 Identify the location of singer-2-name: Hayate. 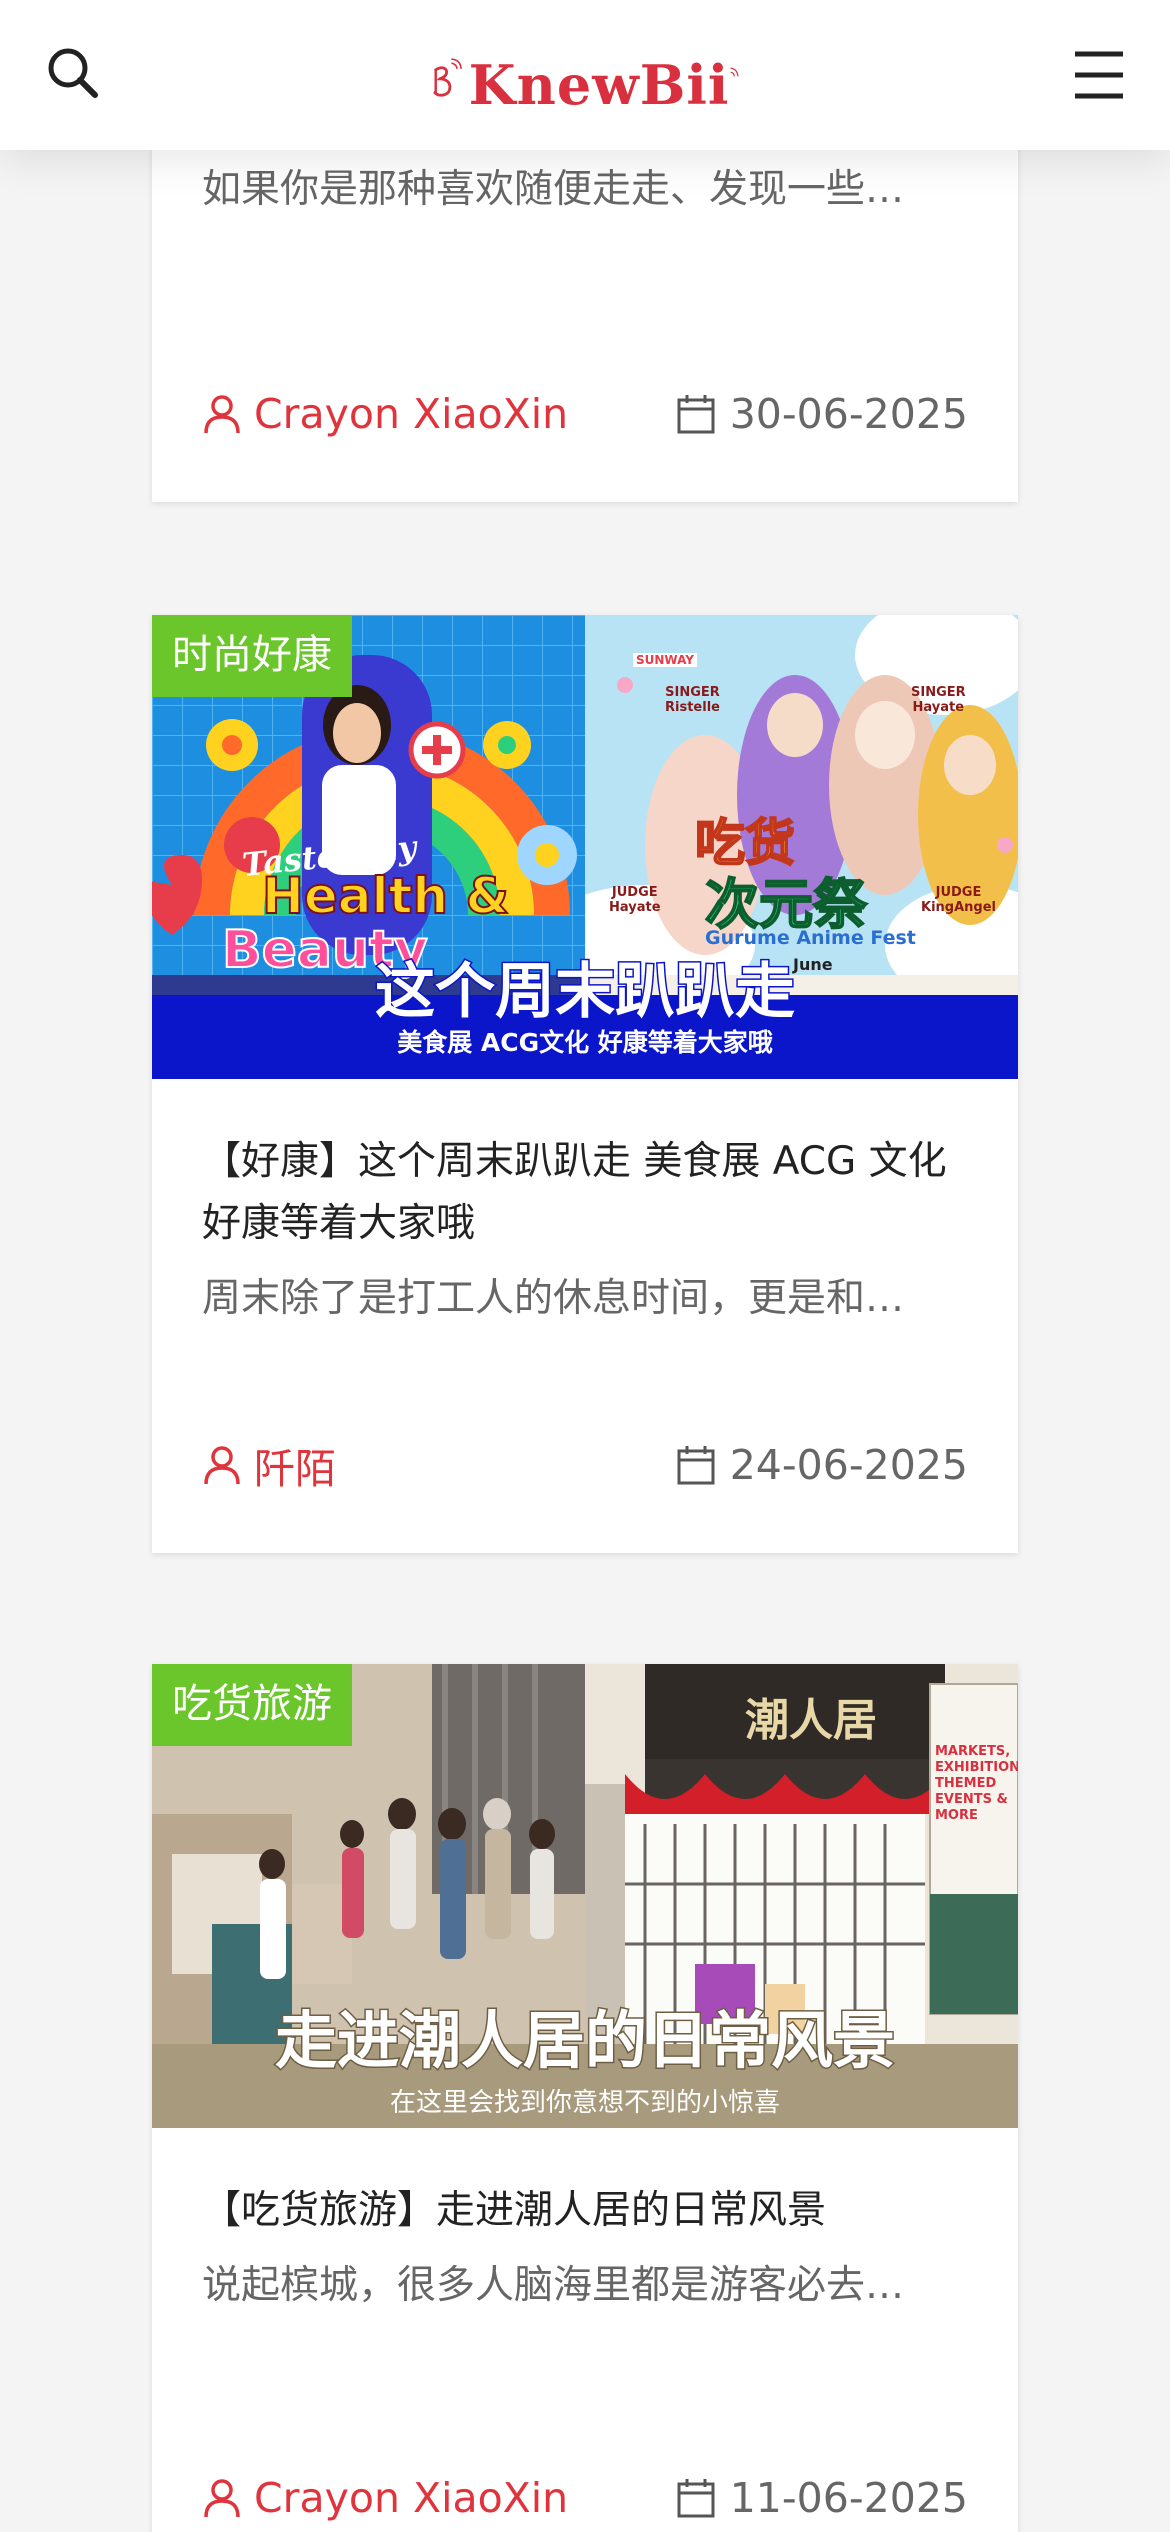
(938, 707).